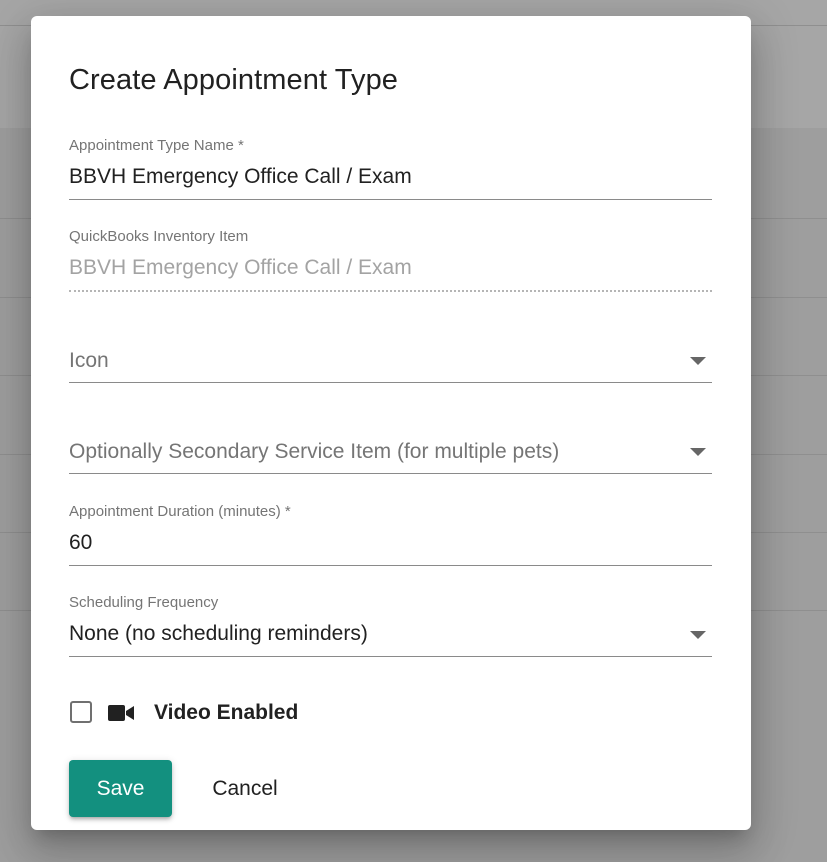 Image resolution: width=827 pixels, height=862 pixels. What do you see at coordinates (159, 236) in the screenshot?
I see `quickbooks-inventory-item-label: QuickBooks Inventory Item` at bounding box center [159, 236].